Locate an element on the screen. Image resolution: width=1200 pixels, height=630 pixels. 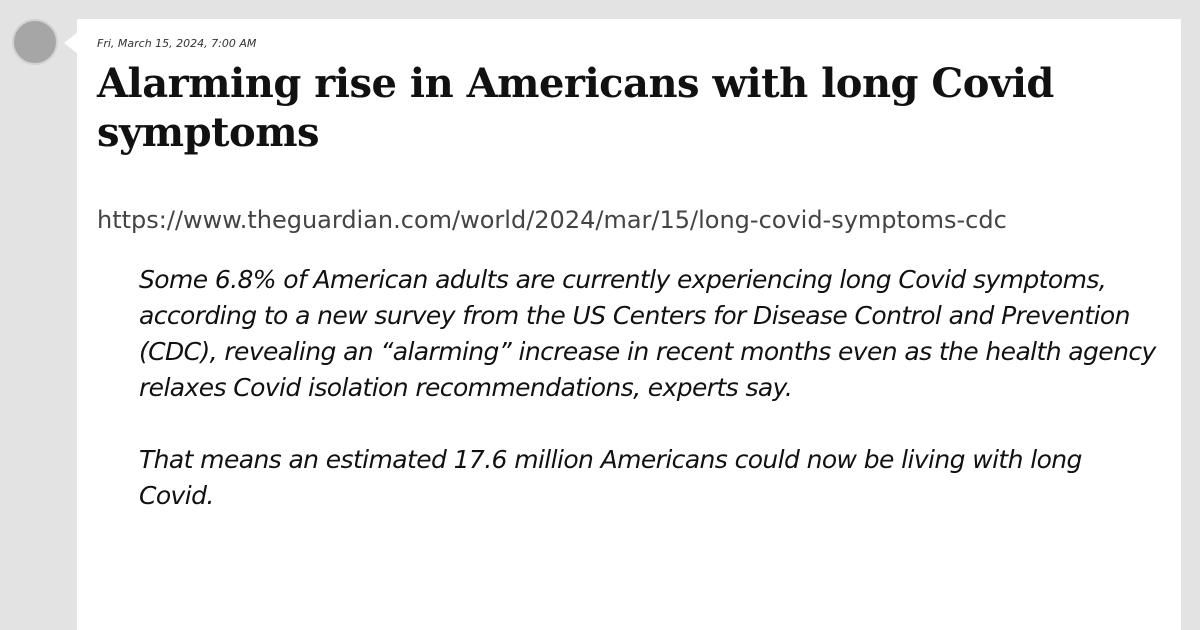
speech-pointer is located at coordinates (71, 43).